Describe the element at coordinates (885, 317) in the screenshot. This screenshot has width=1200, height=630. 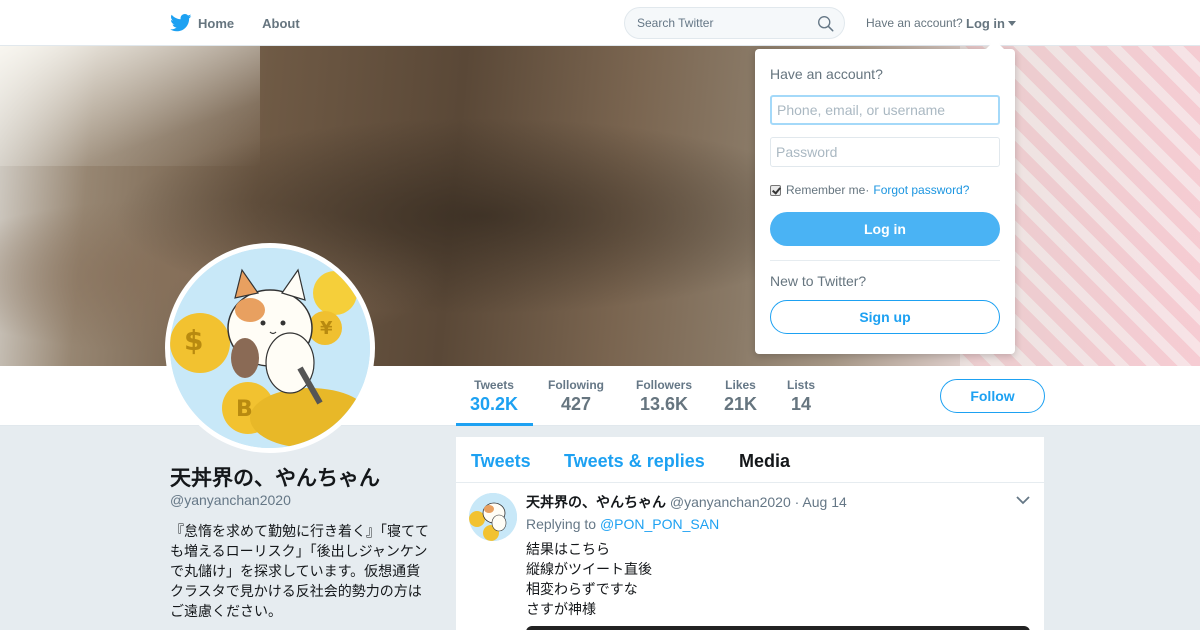
I see `signup-button: Sign up` at that location.